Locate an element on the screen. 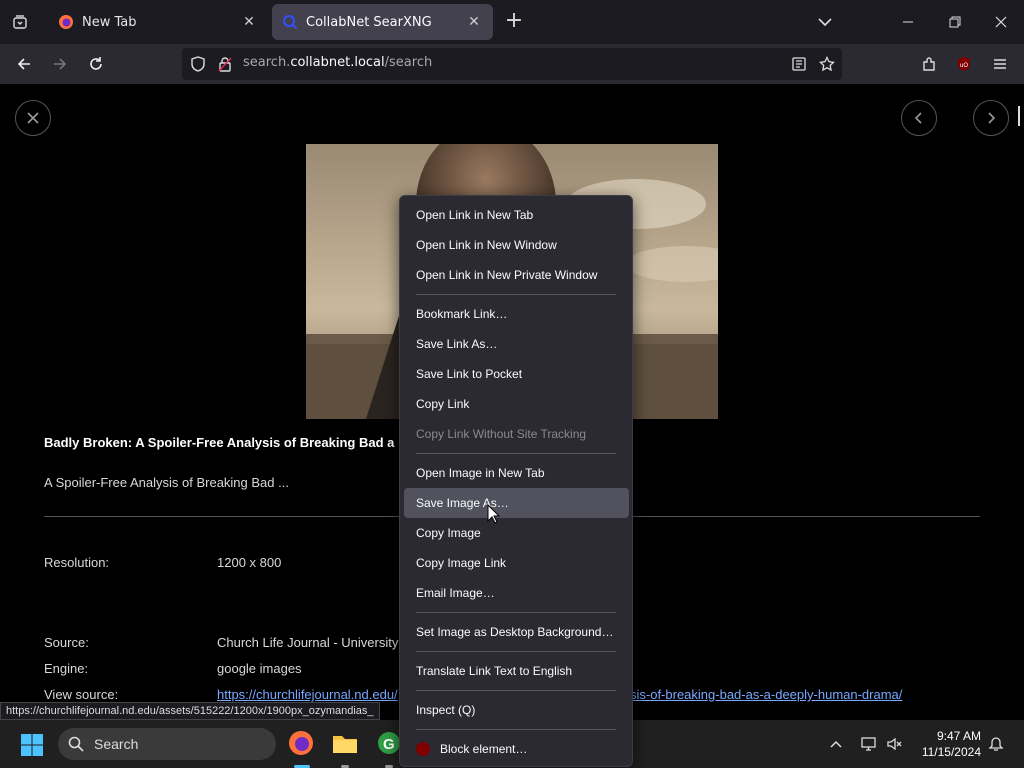 The height and width of the screenshot is (768, 1024). bookmark-star-icon is located at coordinates (827, 64).